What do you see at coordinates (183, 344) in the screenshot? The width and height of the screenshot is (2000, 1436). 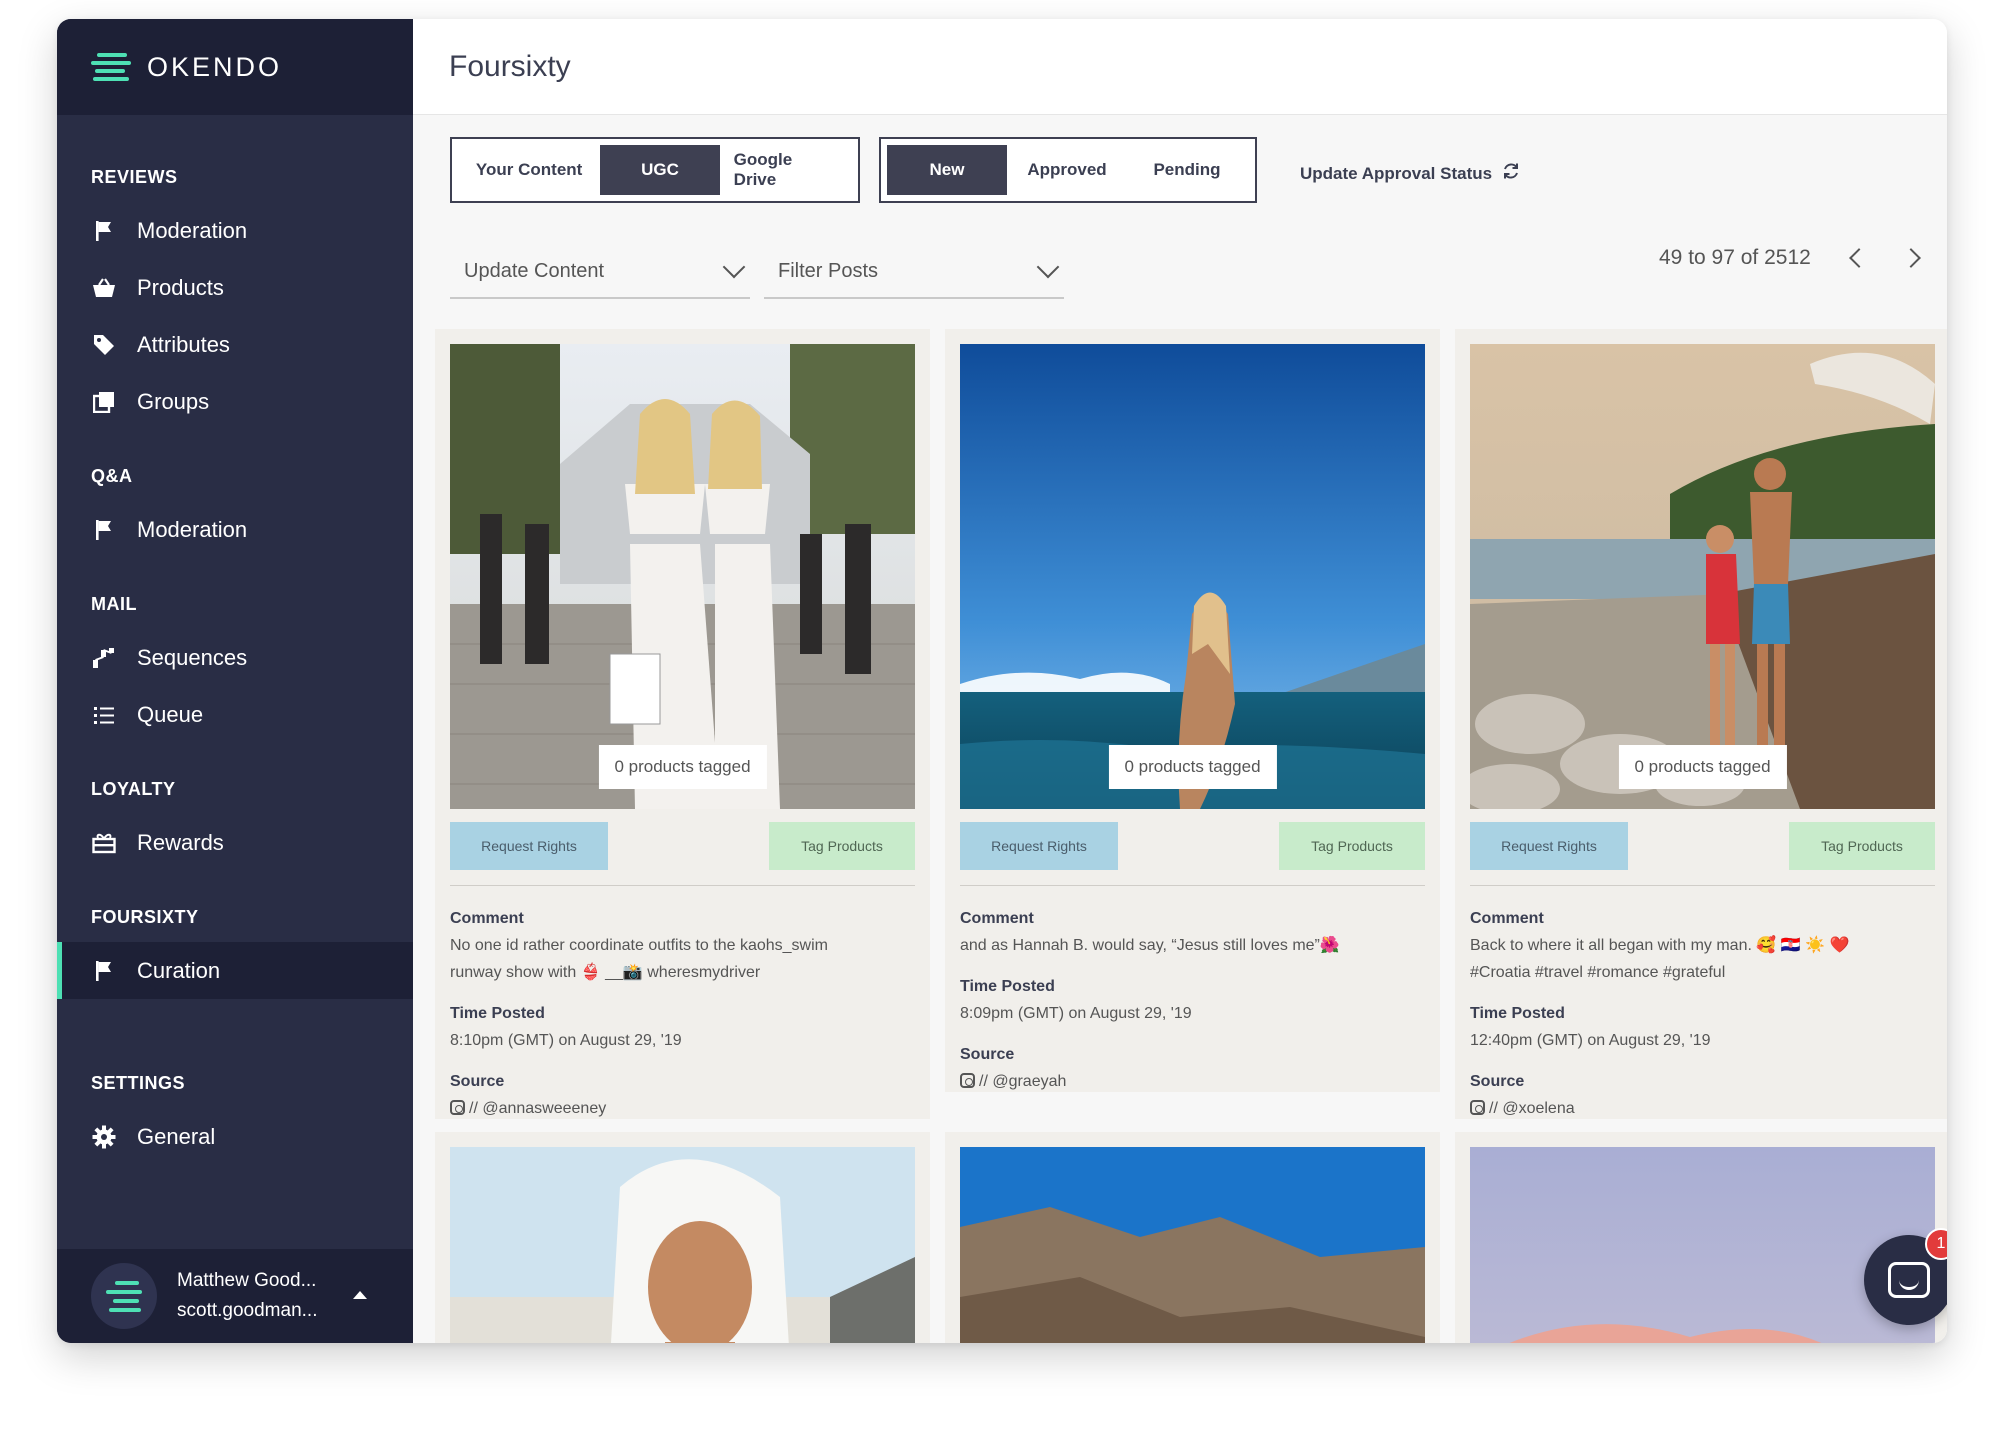 I see `sidebar-item-label: Attributes` at bounding box center [183, 344].